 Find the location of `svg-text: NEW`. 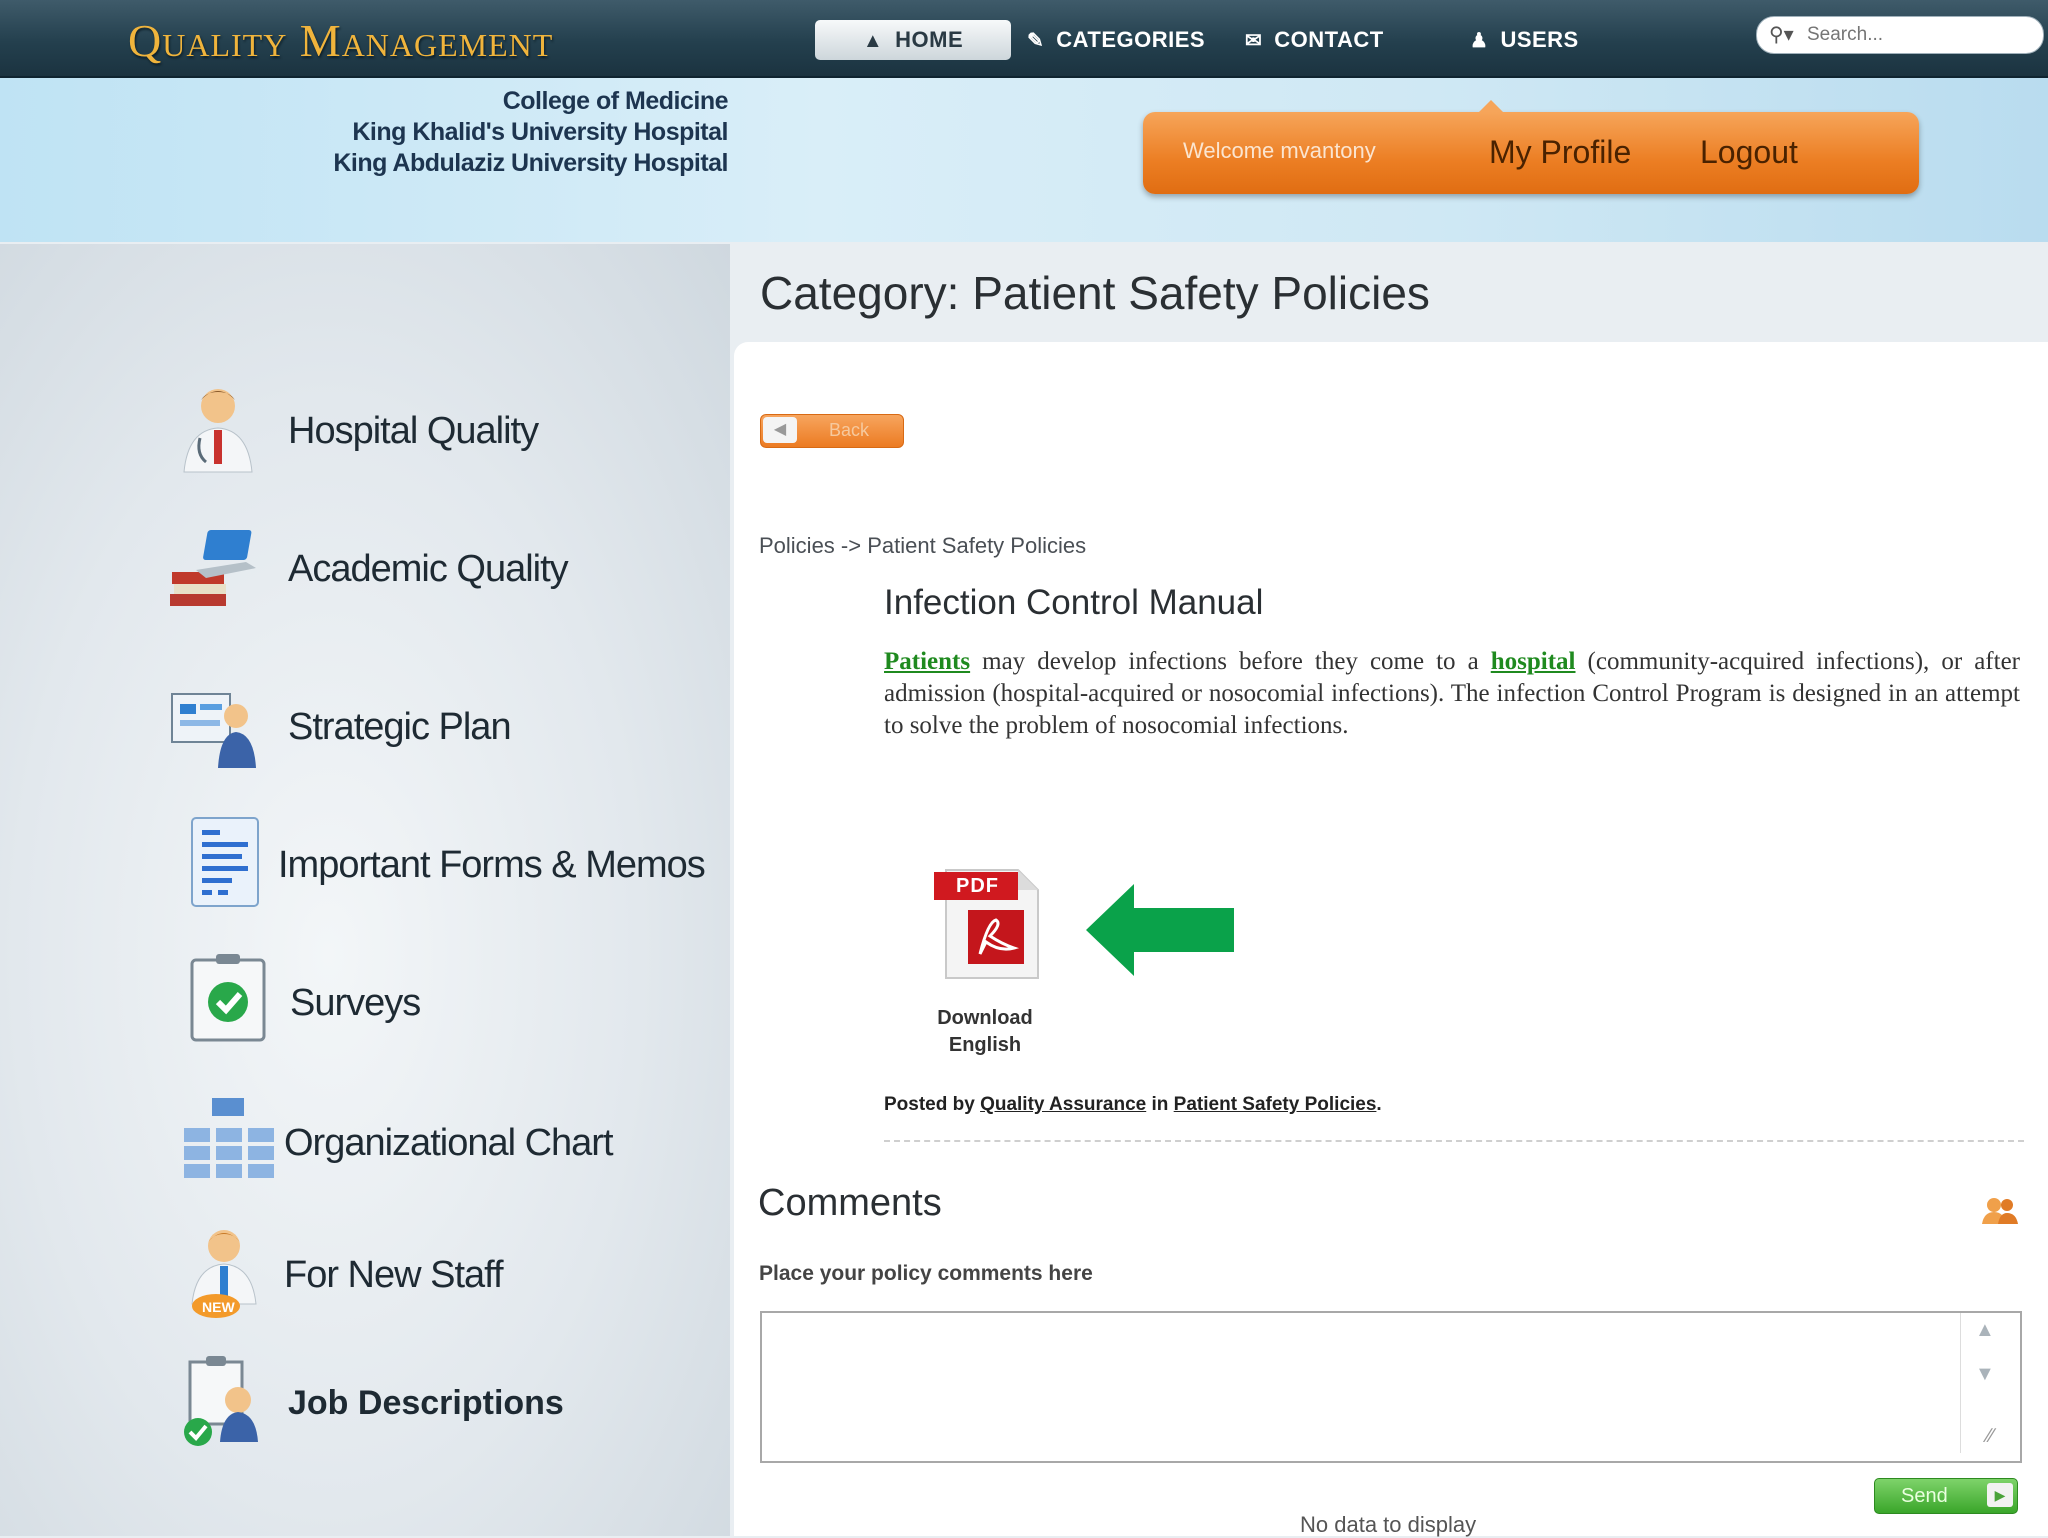

svg-text: NEW is located at coordinates (218, 1307).